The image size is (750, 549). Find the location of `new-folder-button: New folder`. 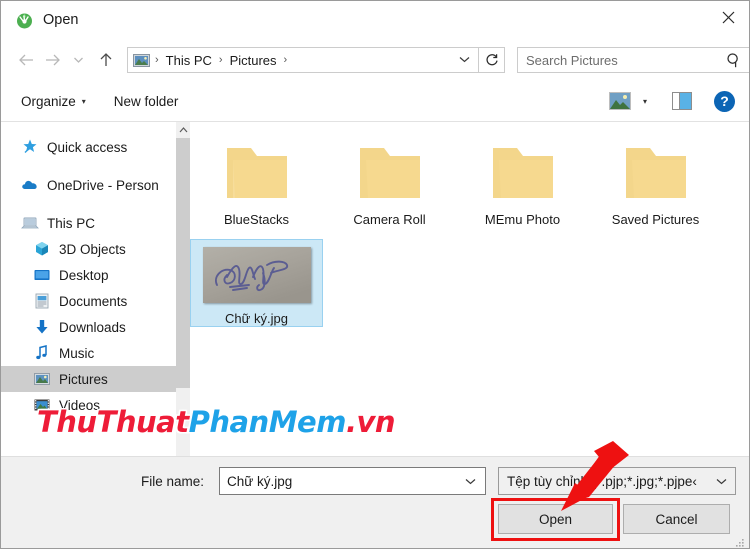

new-folder-button: New folder is located at coordinates (146, 101).